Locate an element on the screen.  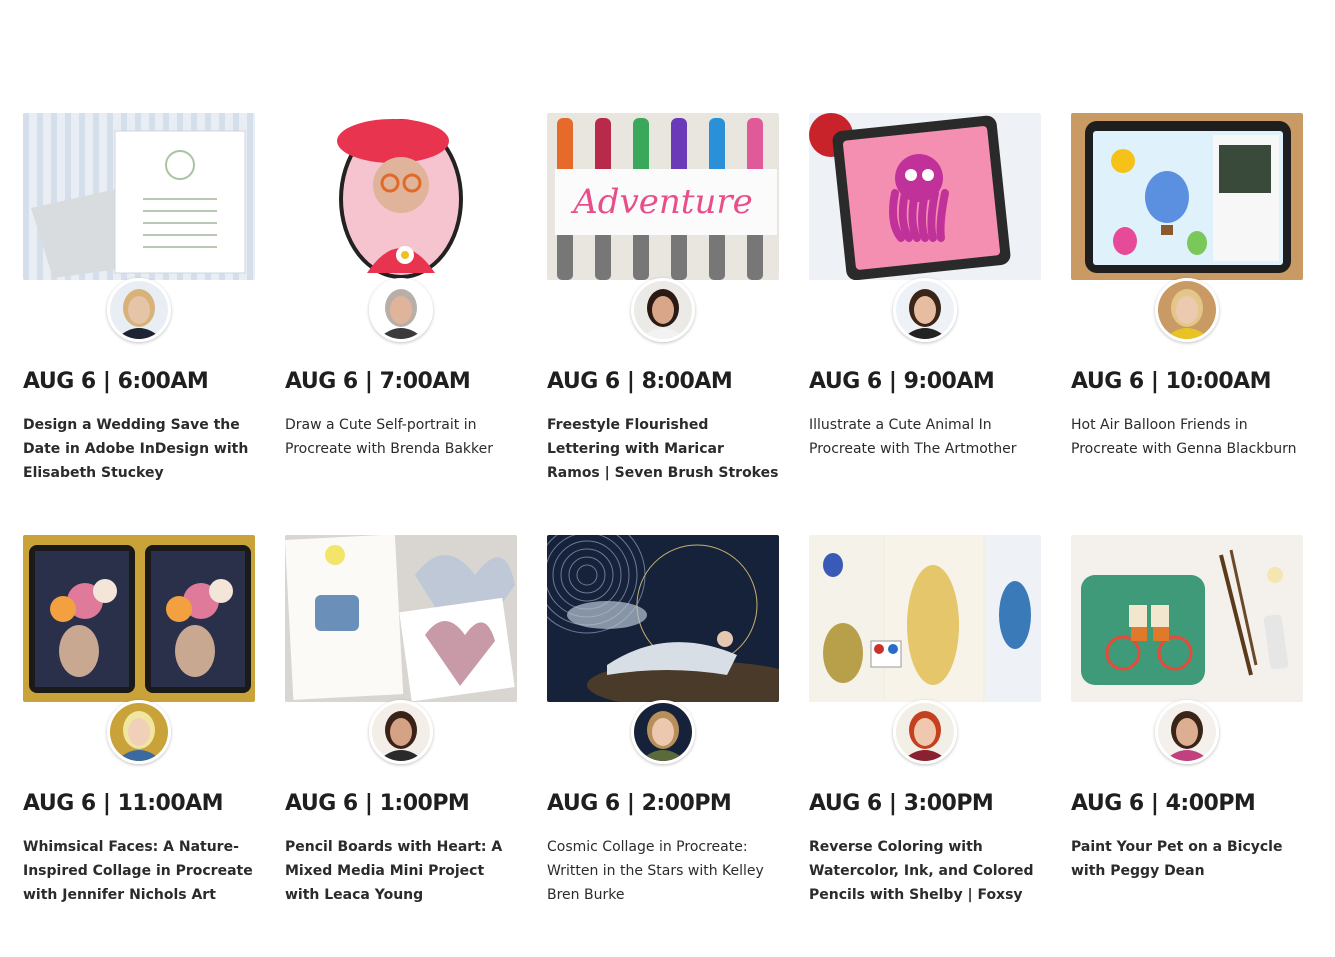
pet-bicycle-painting-icon is located at coordinates (1187, 618).